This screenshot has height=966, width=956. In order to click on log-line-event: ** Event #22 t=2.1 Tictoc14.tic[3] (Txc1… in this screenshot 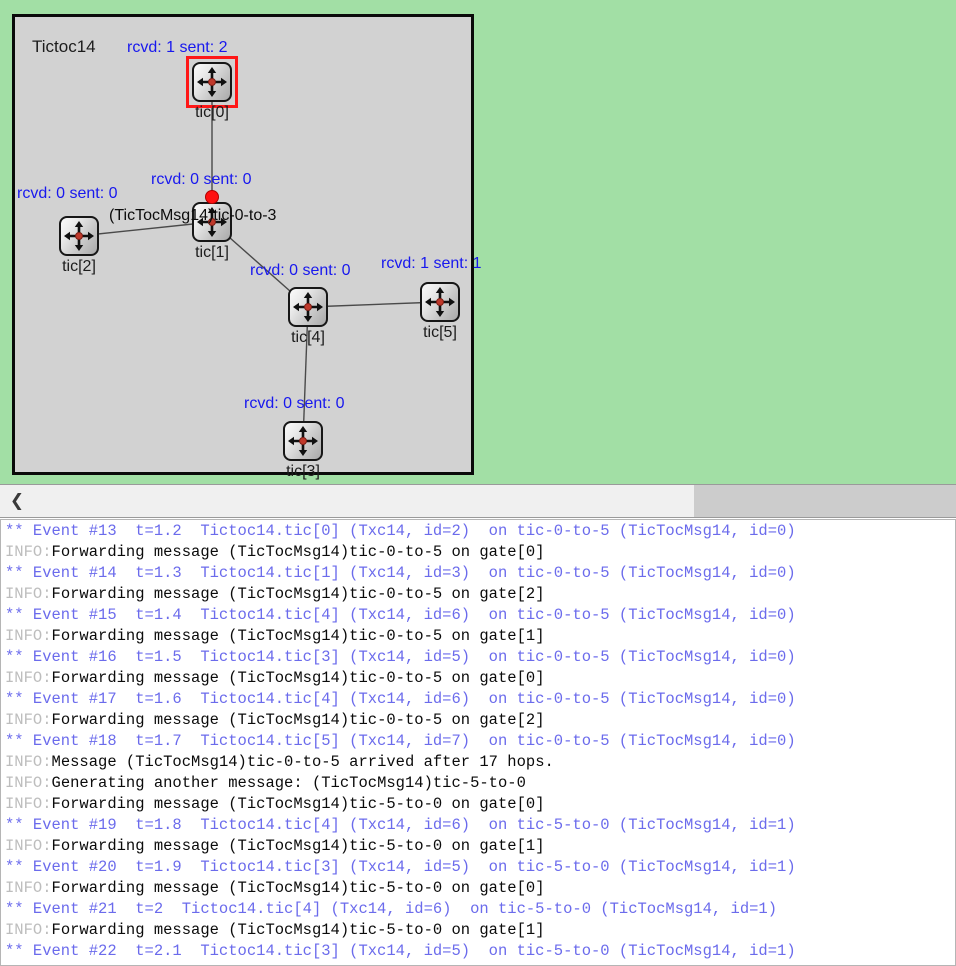, I will do `click(480, 951)`.